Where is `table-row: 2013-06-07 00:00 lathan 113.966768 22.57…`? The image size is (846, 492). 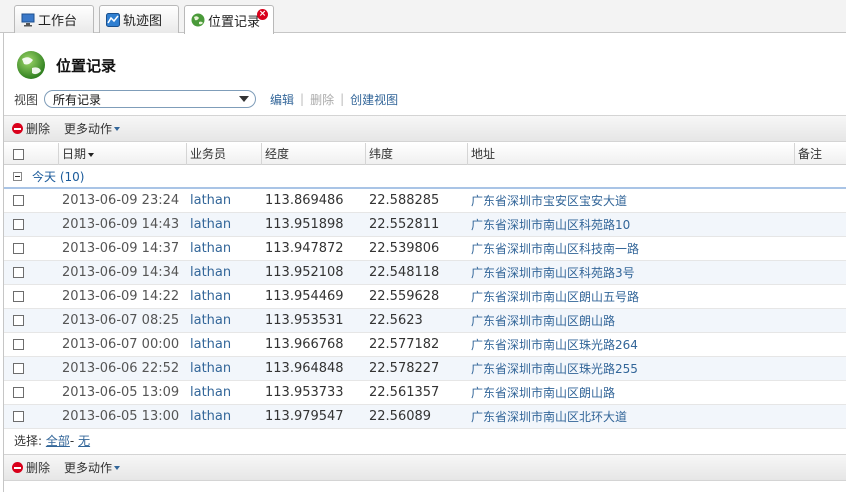 table-row: 2013-06-07 00:00 lathan 113.966768 22.57… is located at coordinates (425, 345).